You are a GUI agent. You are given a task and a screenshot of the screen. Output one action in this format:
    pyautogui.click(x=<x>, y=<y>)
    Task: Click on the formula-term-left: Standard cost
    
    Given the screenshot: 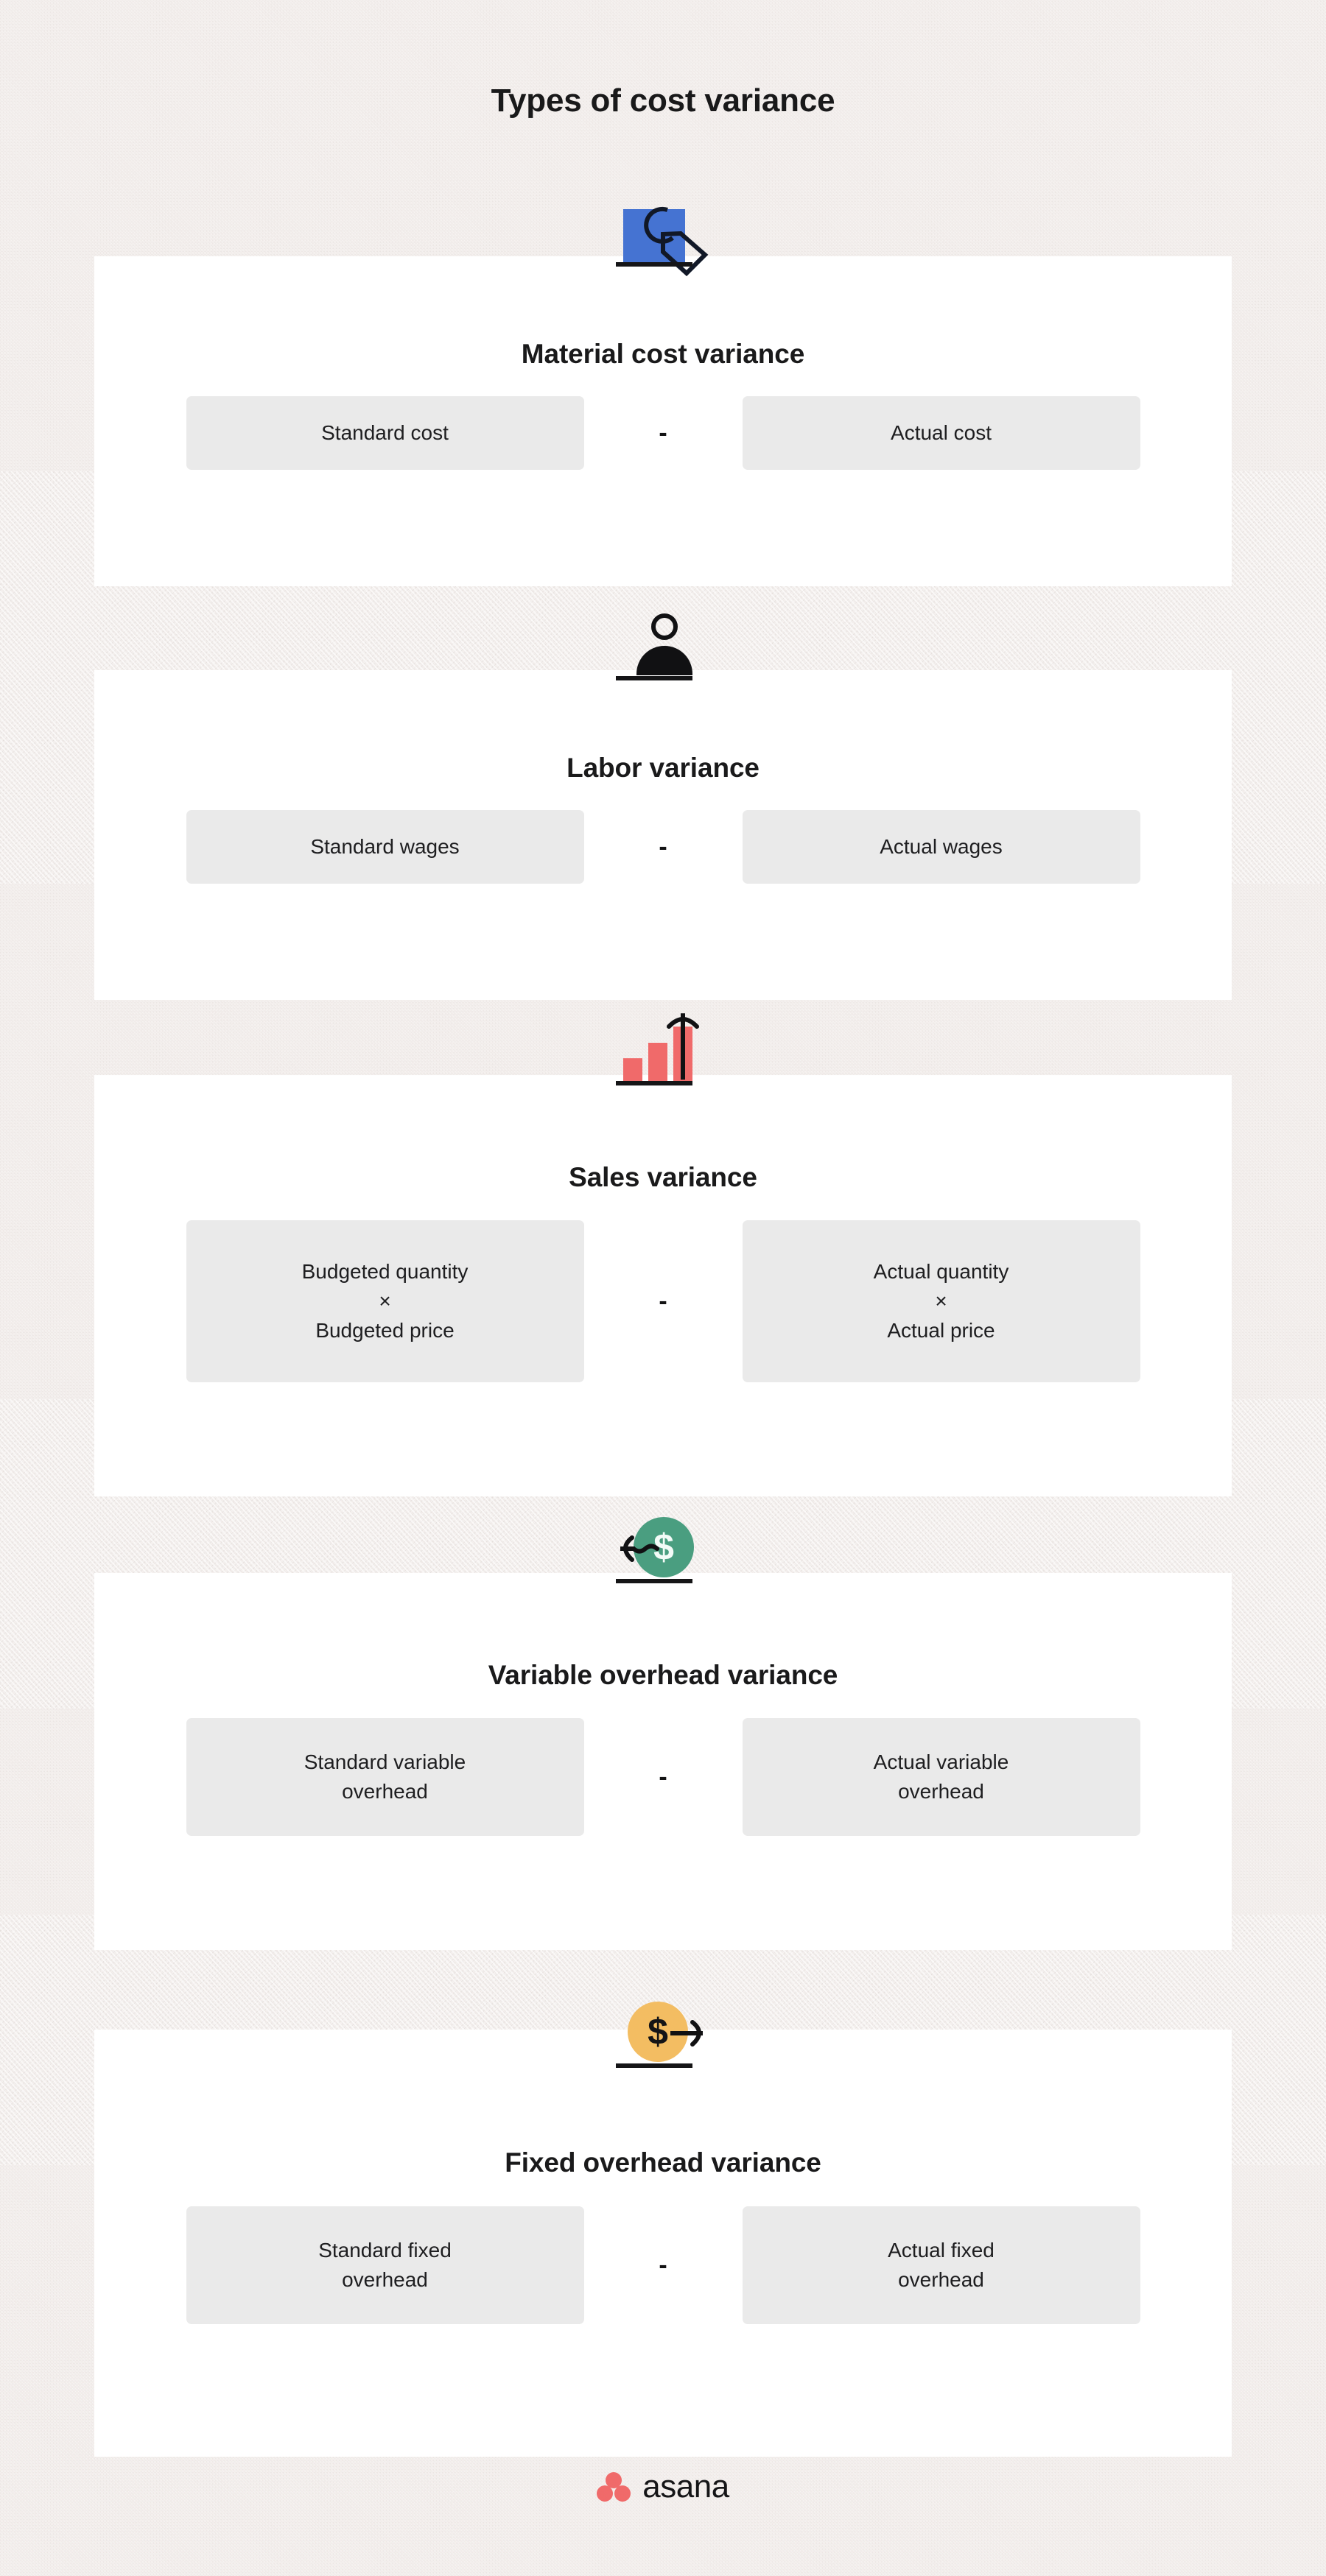 What is the action you would take?
    pyautogui.click(x=385, y=433)
    